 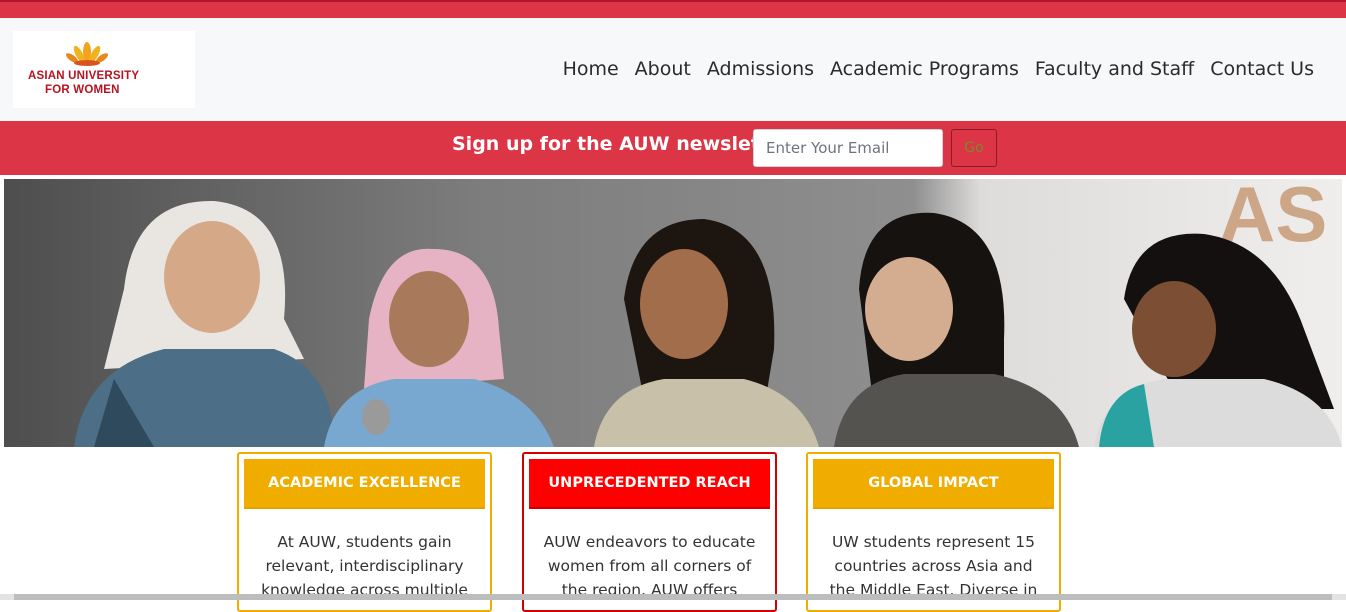 I want to click on nav-academic-programs: Academic Programs, so click(x=924, y=69).